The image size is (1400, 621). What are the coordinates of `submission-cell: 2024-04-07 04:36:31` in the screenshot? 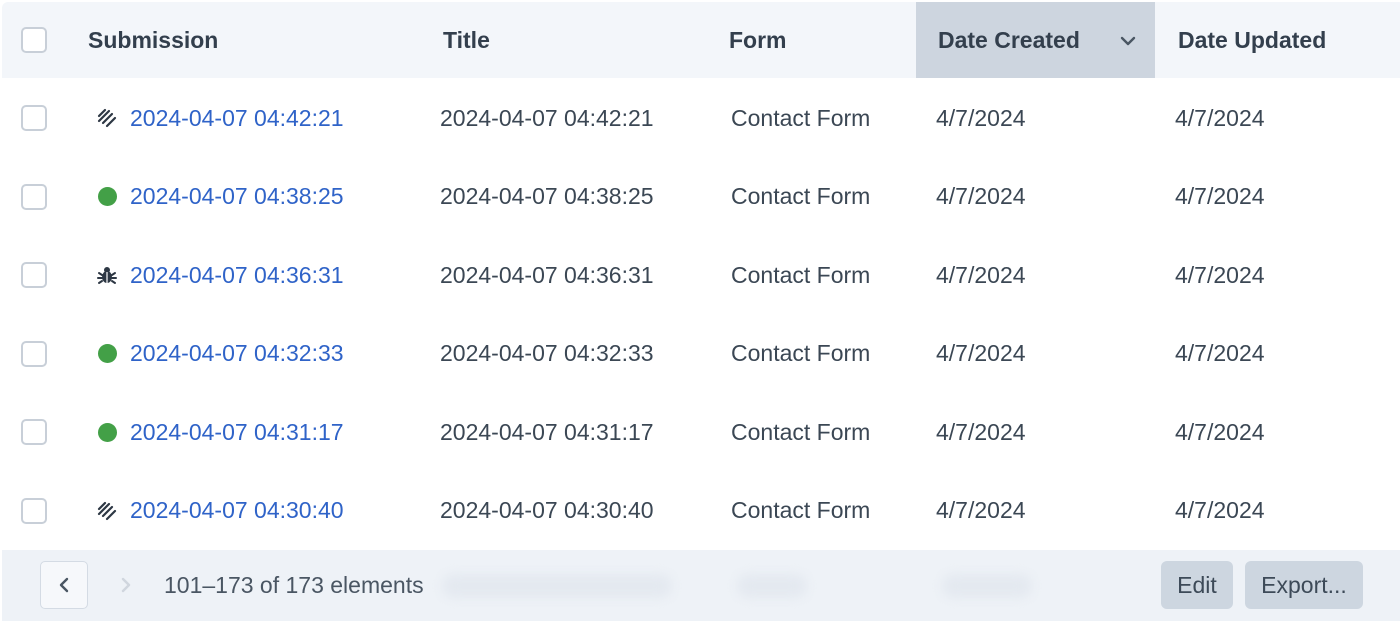 It's located at (220, 275).